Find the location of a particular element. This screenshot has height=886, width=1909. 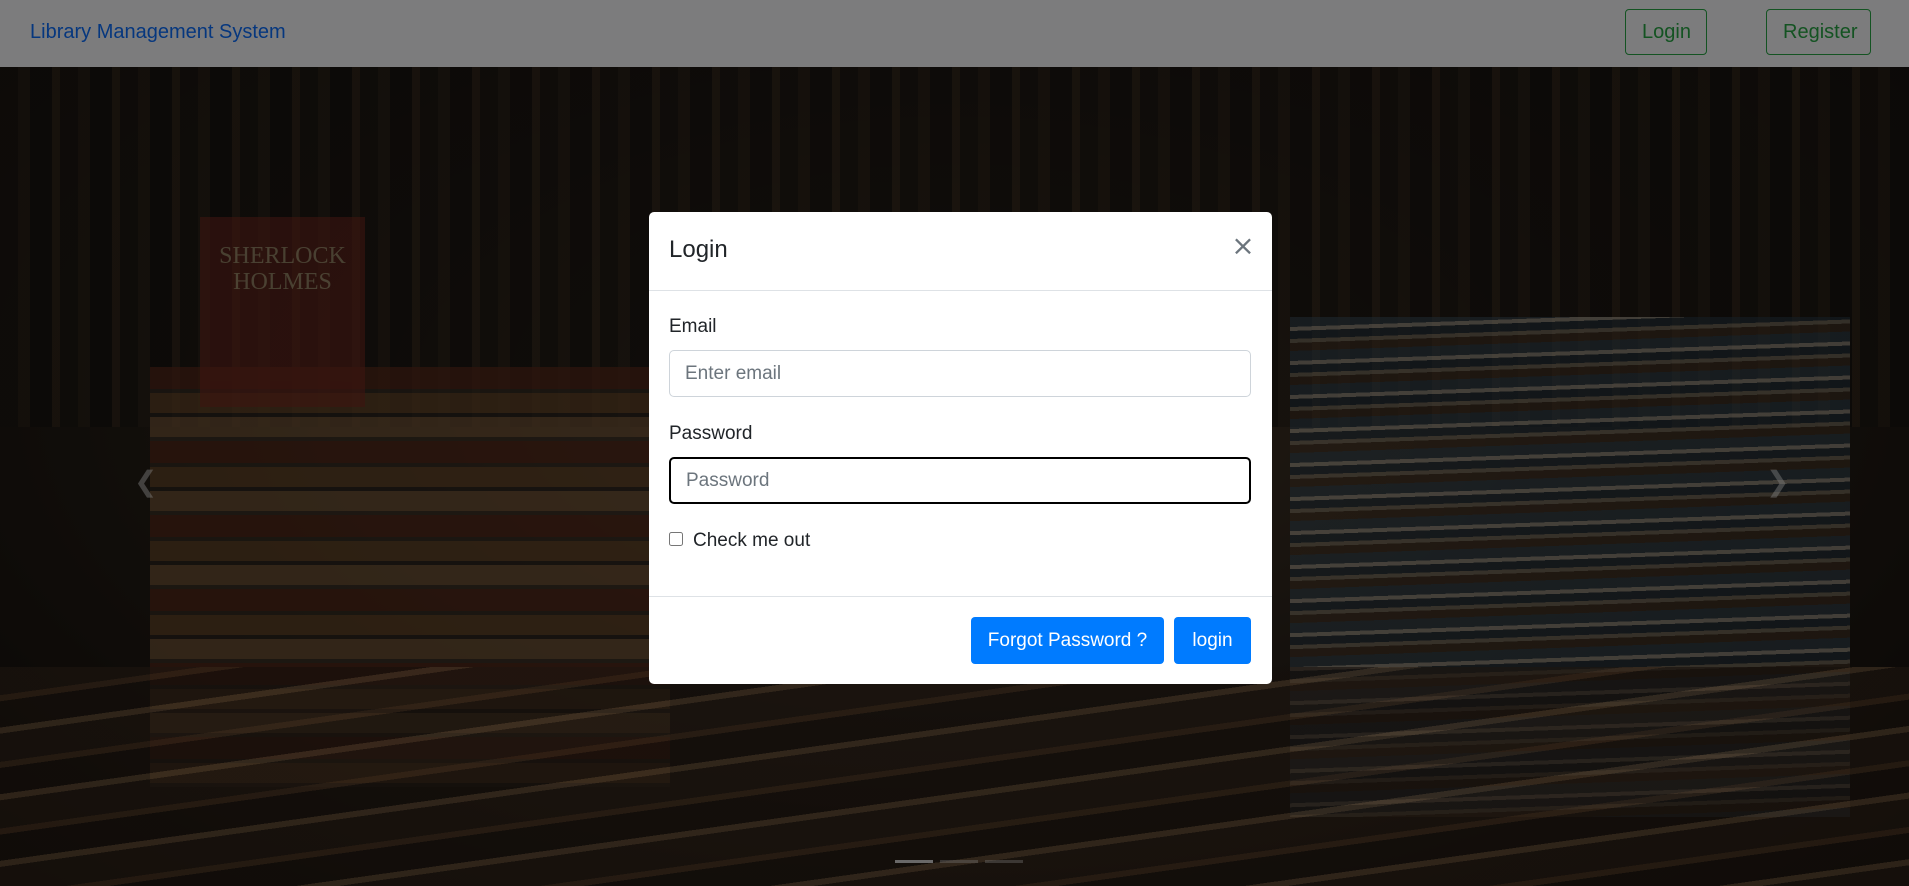

modal-footer: Forgot Password ? login is located at coordinates (960, 640).